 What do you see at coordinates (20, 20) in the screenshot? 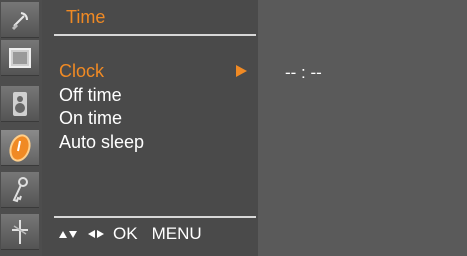
I see `satellite-icon` at bounding box center [20, 20].